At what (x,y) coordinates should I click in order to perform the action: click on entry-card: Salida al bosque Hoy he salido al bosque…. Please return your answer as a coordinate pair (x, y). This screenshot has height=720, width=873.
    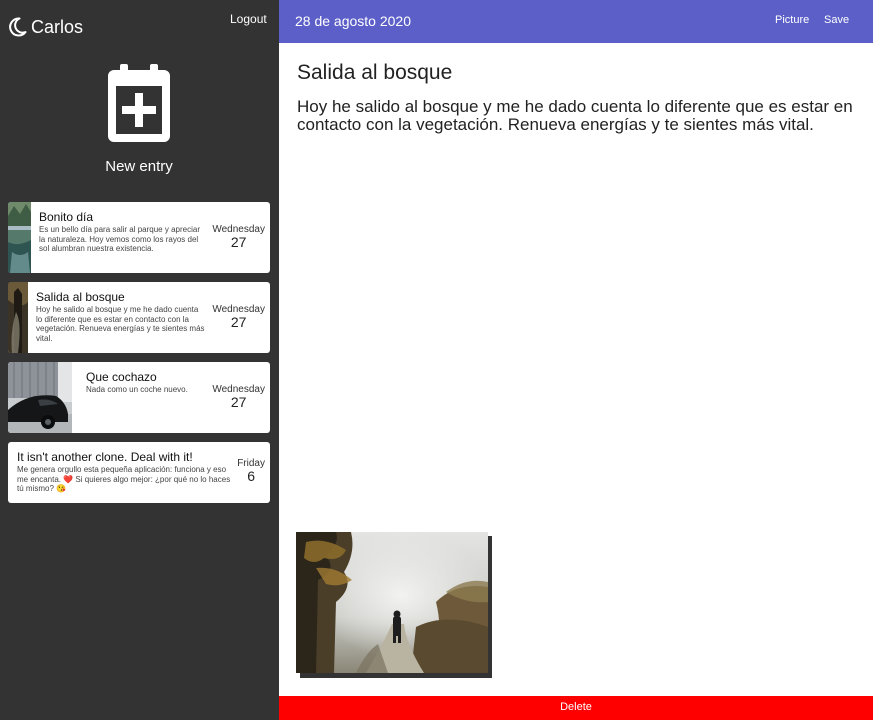
    Looking at the image, I should click on (139, 317).